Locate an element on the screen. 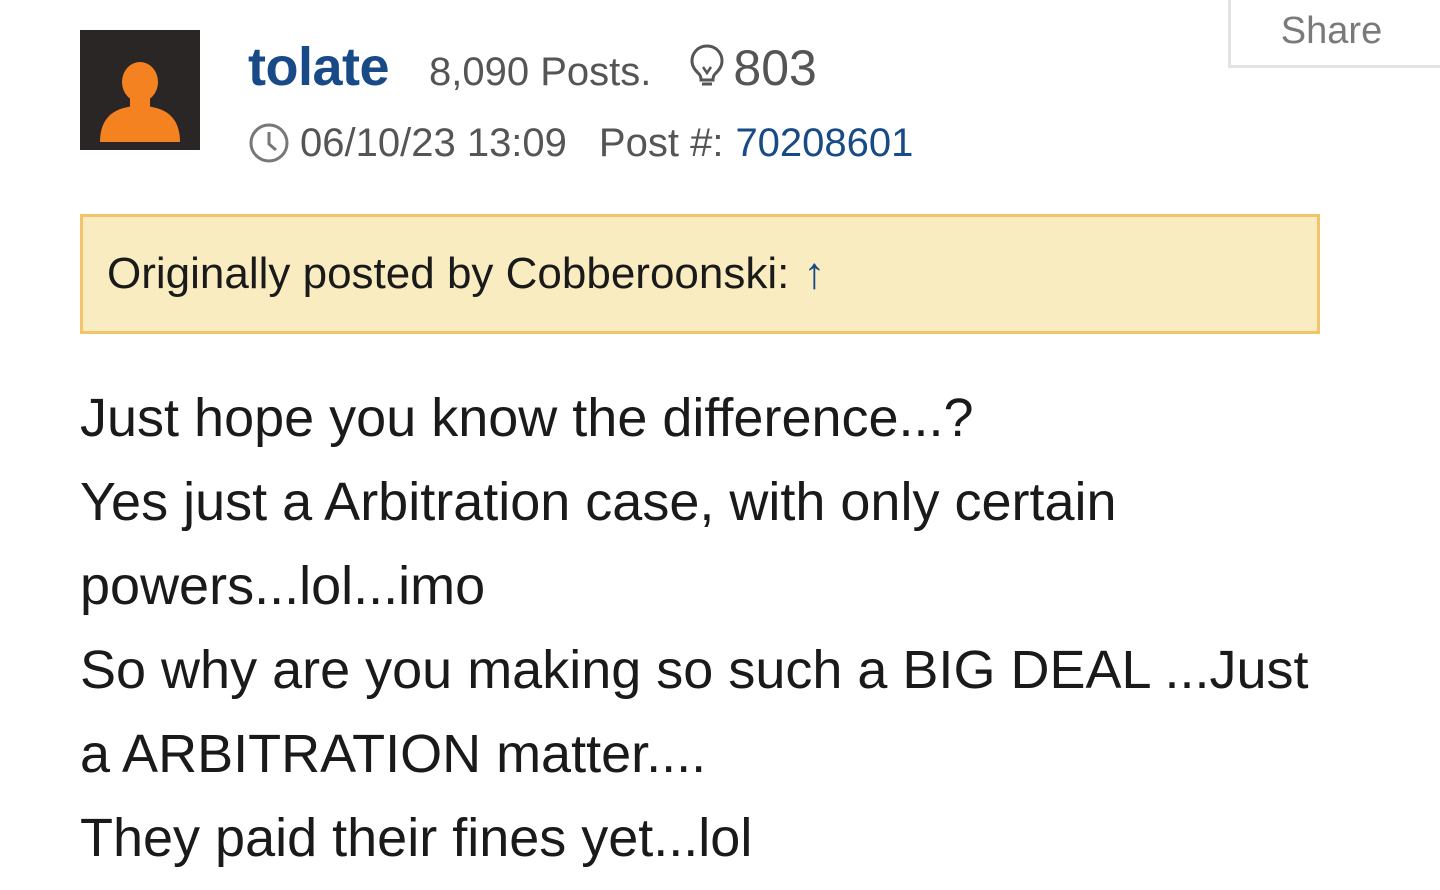  lightbulb-icon is located at coordinates (707, 65).